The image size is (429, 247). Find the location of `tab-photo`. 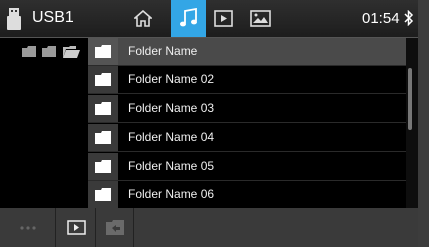

tab-photo is located at coordinates (261, 18).